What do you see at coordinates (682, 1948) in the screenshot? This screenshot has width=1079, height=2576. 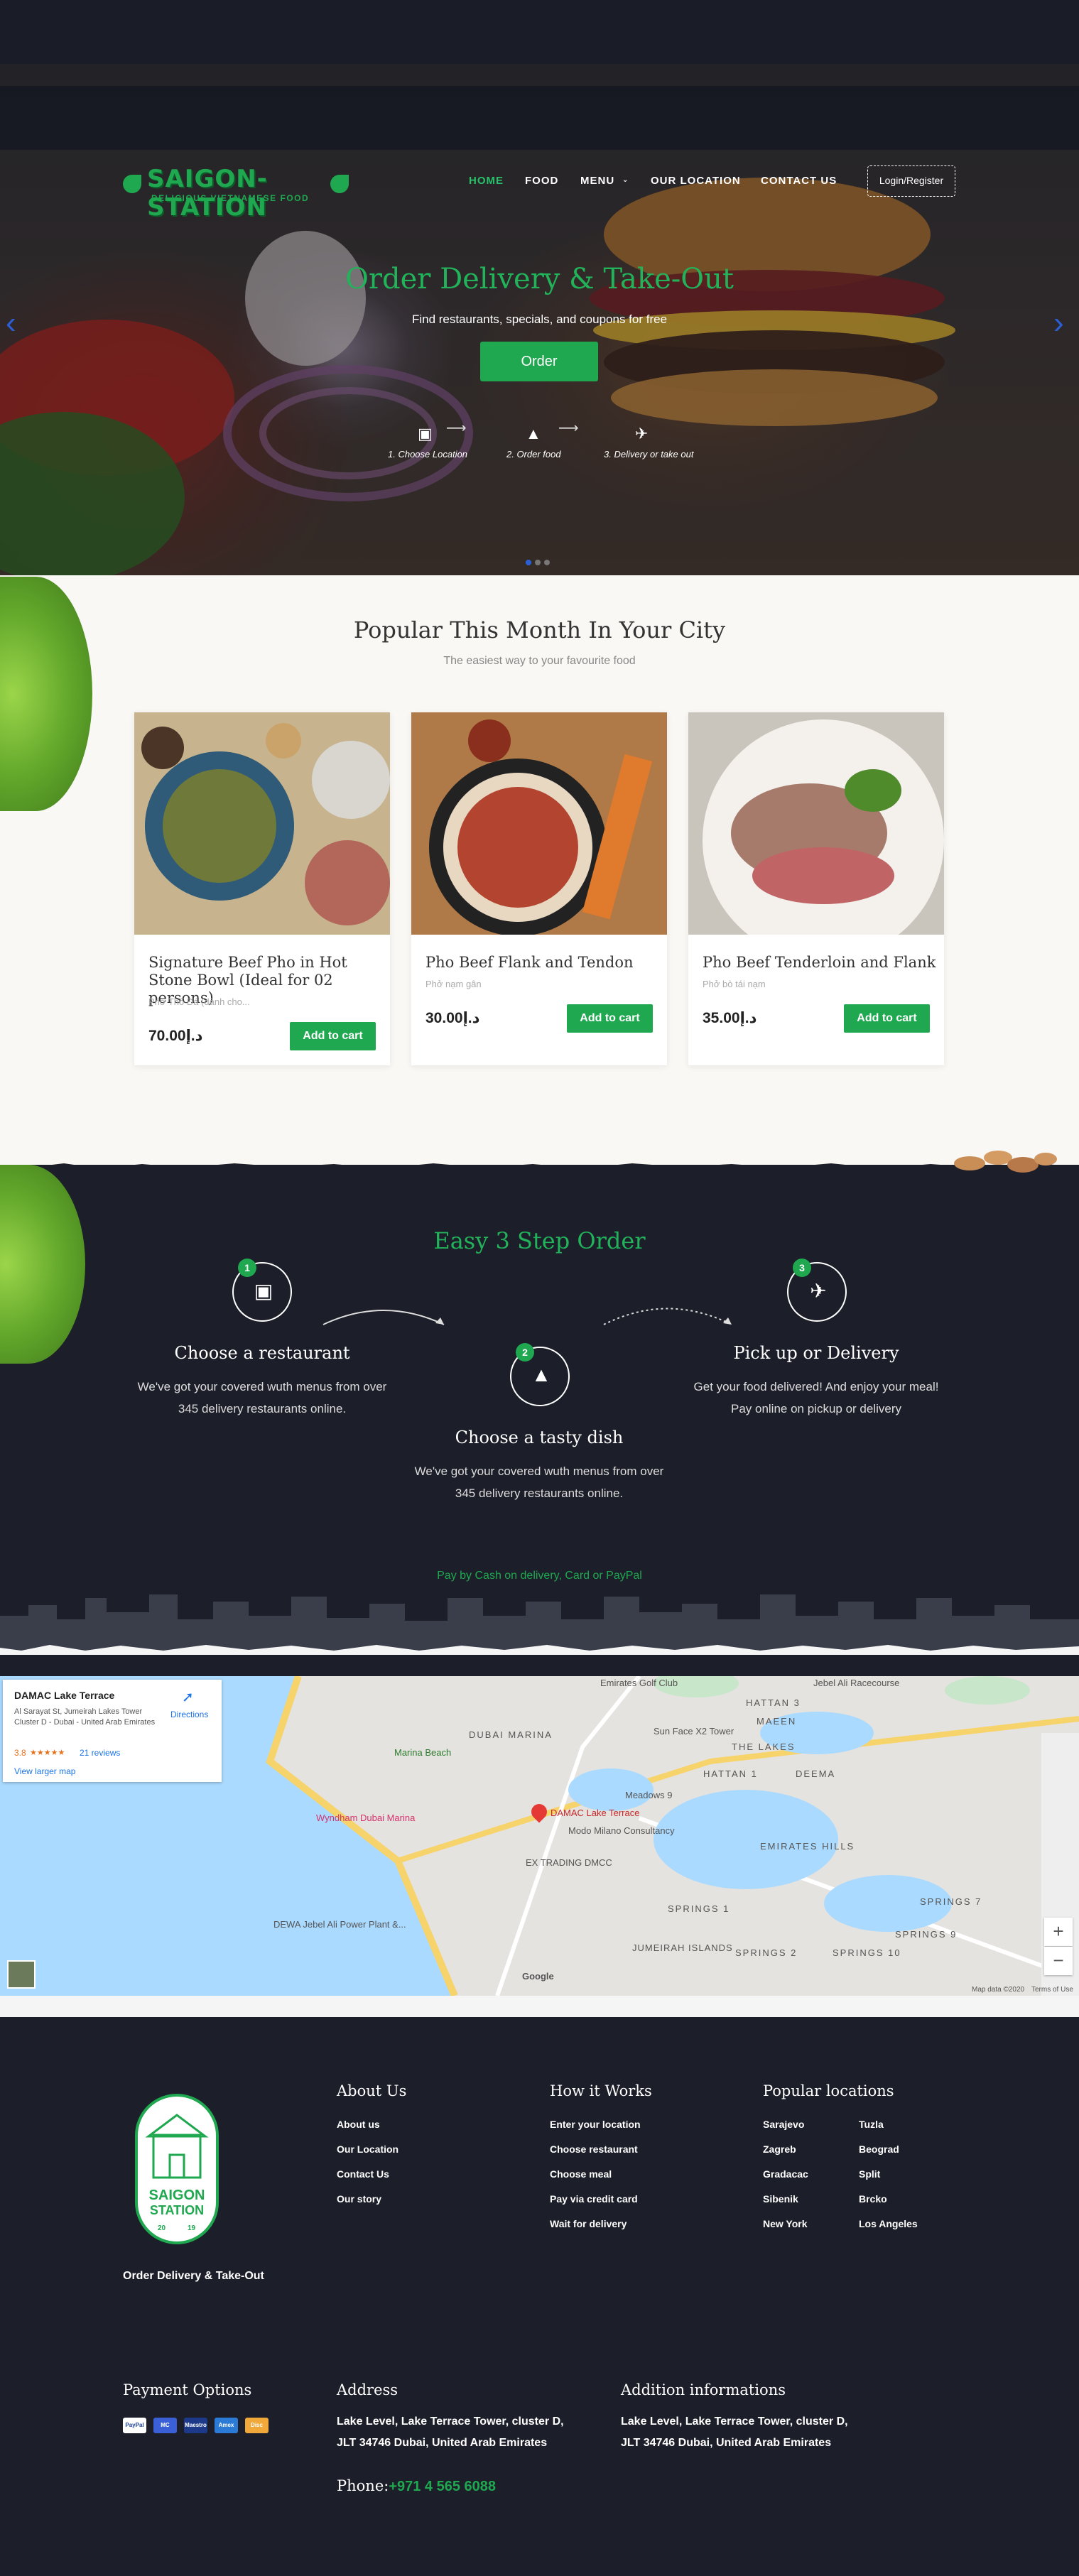 I see `map-label: JUMEIRAH ISLANDS` at bounding box center [682, 1948].